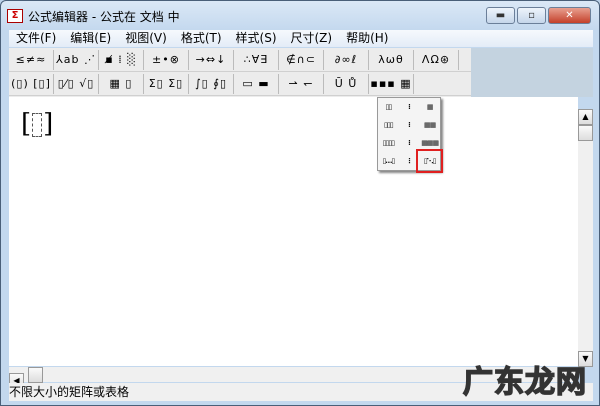 Image resolution: width=600 pixels, height=406 pixels. I want to click on template-palette-button: ⇀ ↽, so click(301, 83).